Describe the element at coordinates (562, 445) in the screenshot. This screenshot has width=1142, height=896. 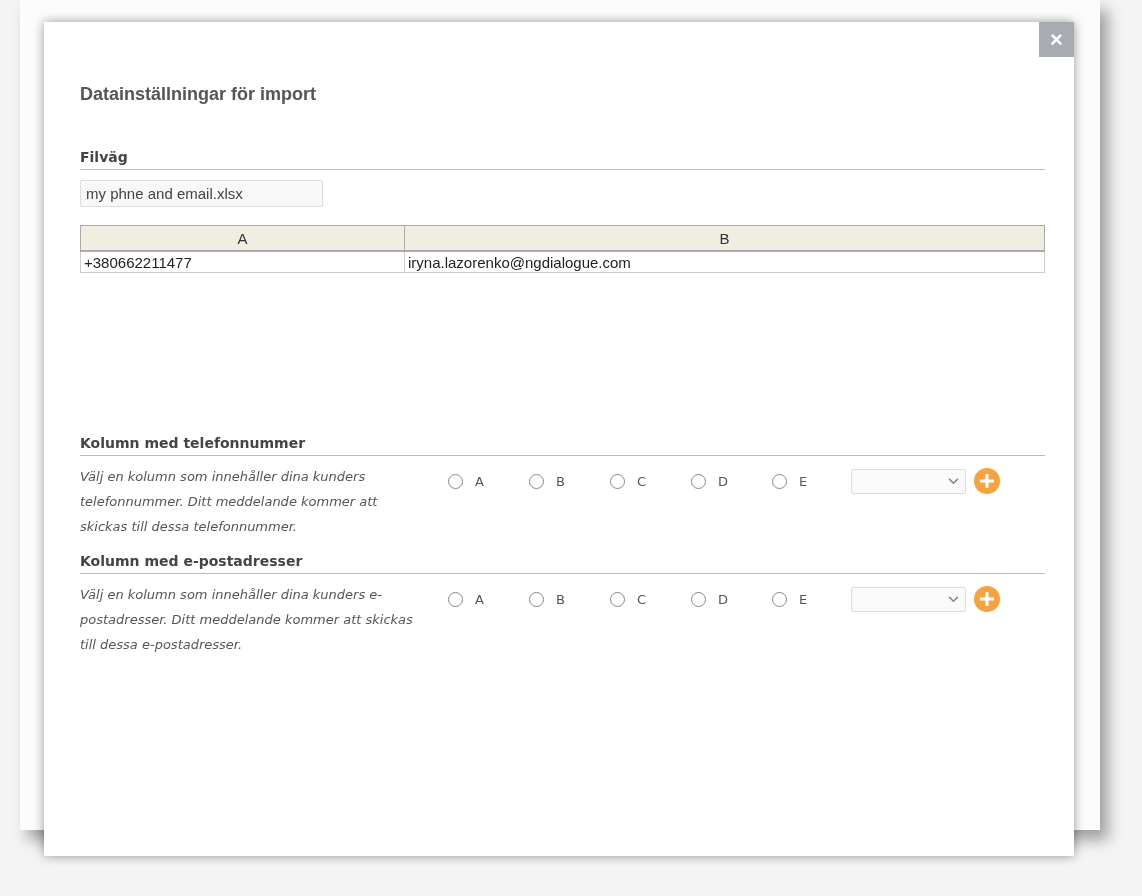
I see `section-heading: Kolumn med telefonnummer` at that location.